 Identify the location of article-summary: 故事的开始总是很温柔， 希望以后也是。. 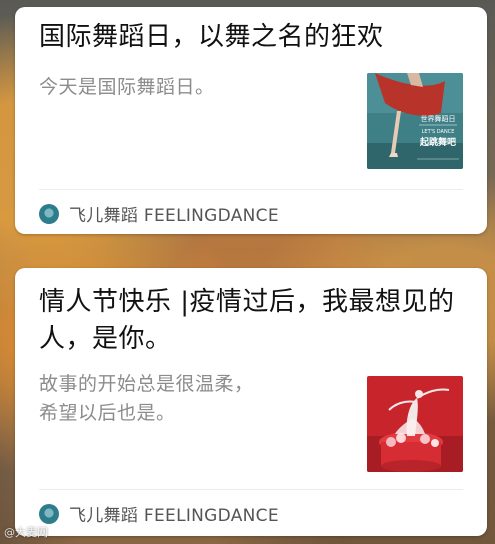
(146, 399).